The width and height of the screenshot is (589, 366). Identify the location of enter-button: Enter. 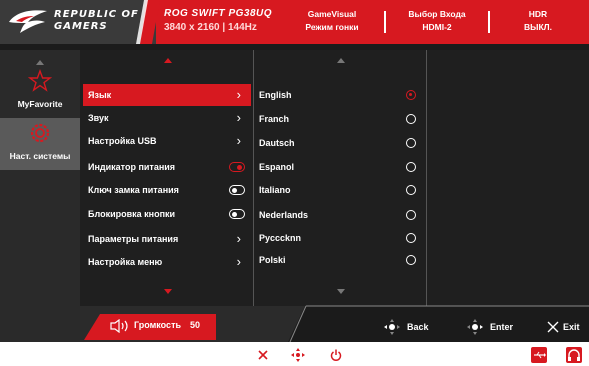
(496, 327).